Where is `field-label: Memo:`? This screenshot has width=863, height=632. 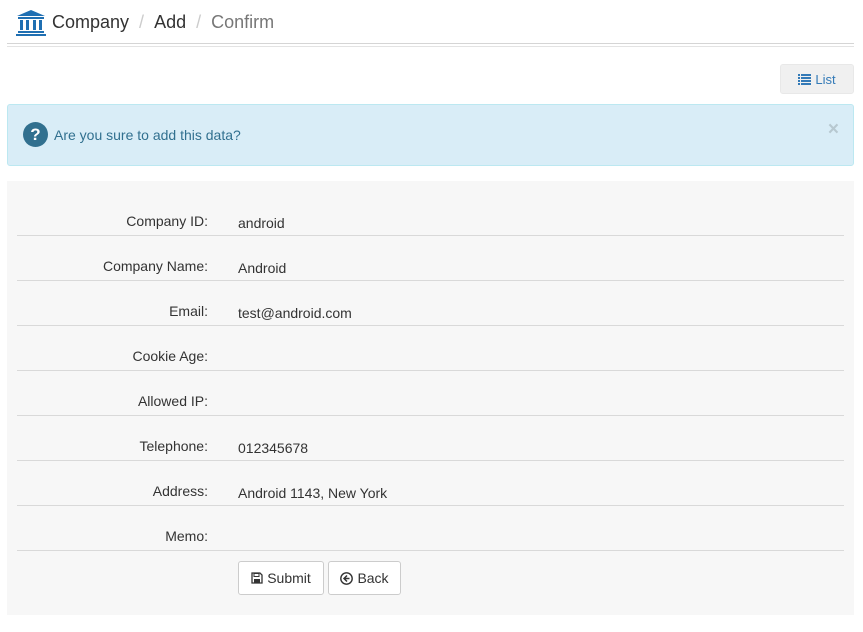 field-label: Memo: is located at coordinates (186, 536).